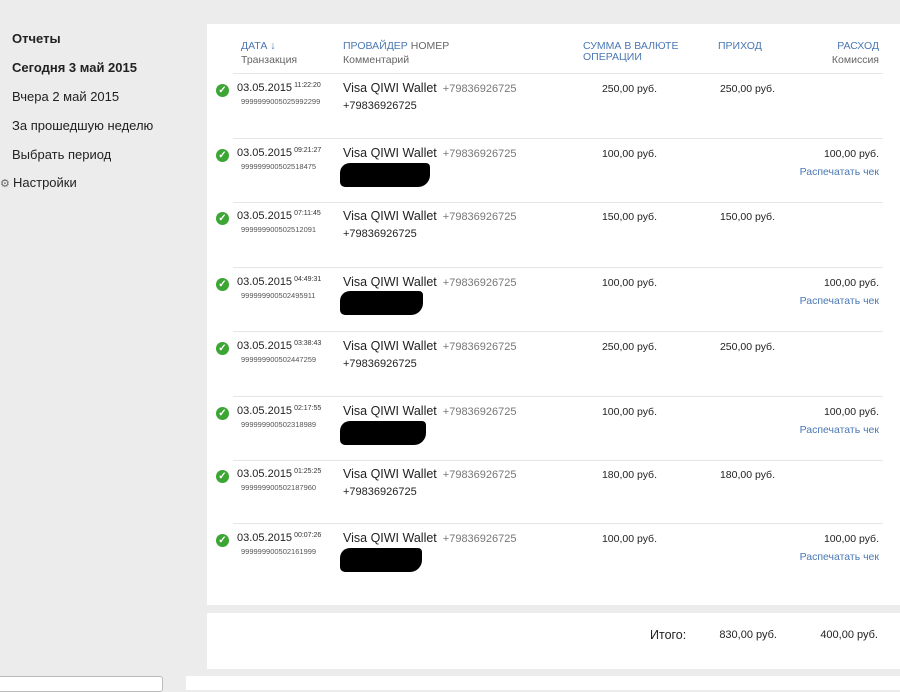 Image resolution: width=900 pixels, height=692 pixels. What do you see at coordinates (279, 538) in the screenshot?
I see `row-date: 03.05.2015 00:07:26` at bounding box center [279, 538].